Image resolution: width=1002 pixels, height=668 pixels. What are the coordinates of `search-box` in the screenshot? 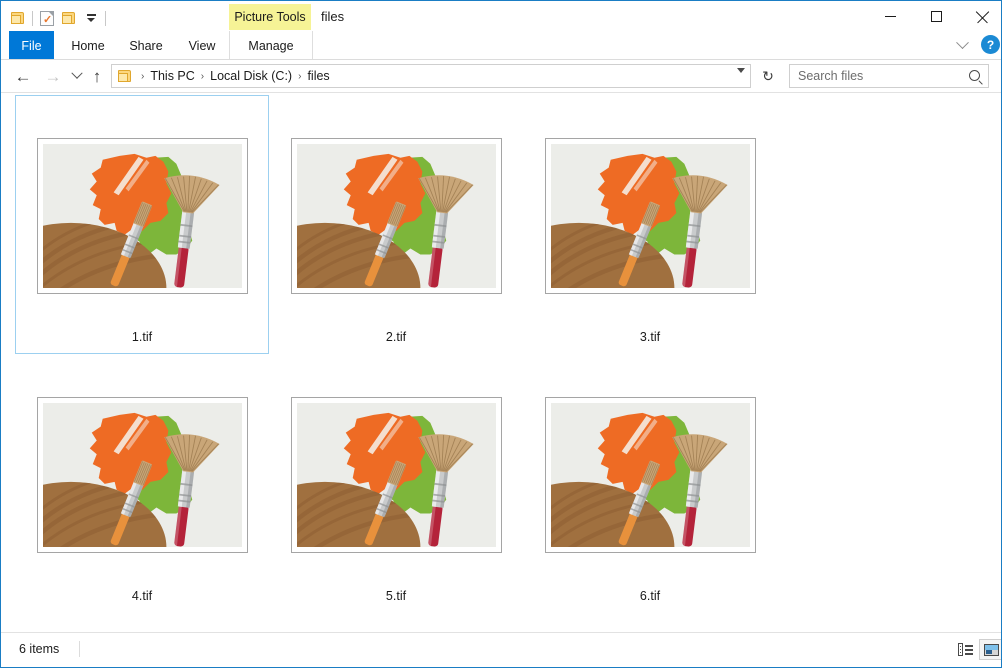 It's located at (889, 76).